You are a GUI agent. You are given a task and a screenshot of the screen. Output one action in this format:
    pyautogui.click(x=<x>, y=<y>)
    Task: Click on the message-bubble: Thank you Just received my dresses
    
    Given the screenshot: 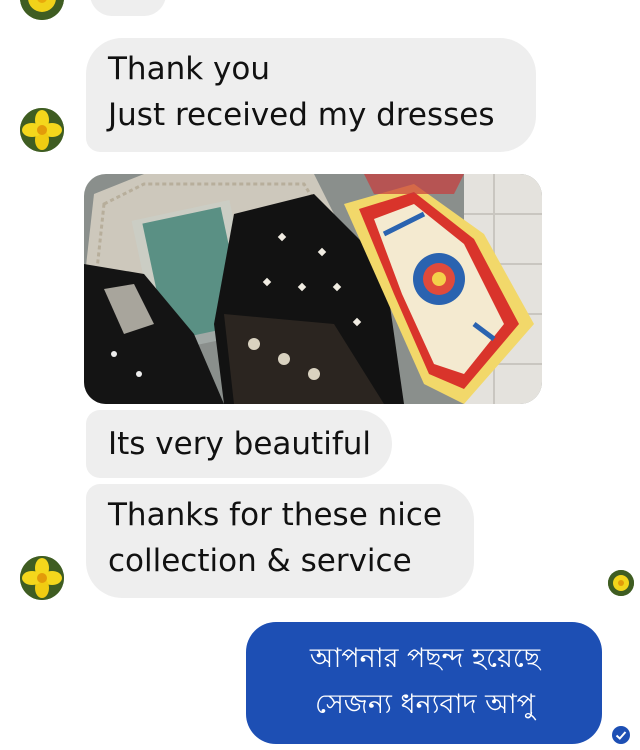 What is the action you would take?
    pyautogui.click(x=311, y=95)
    